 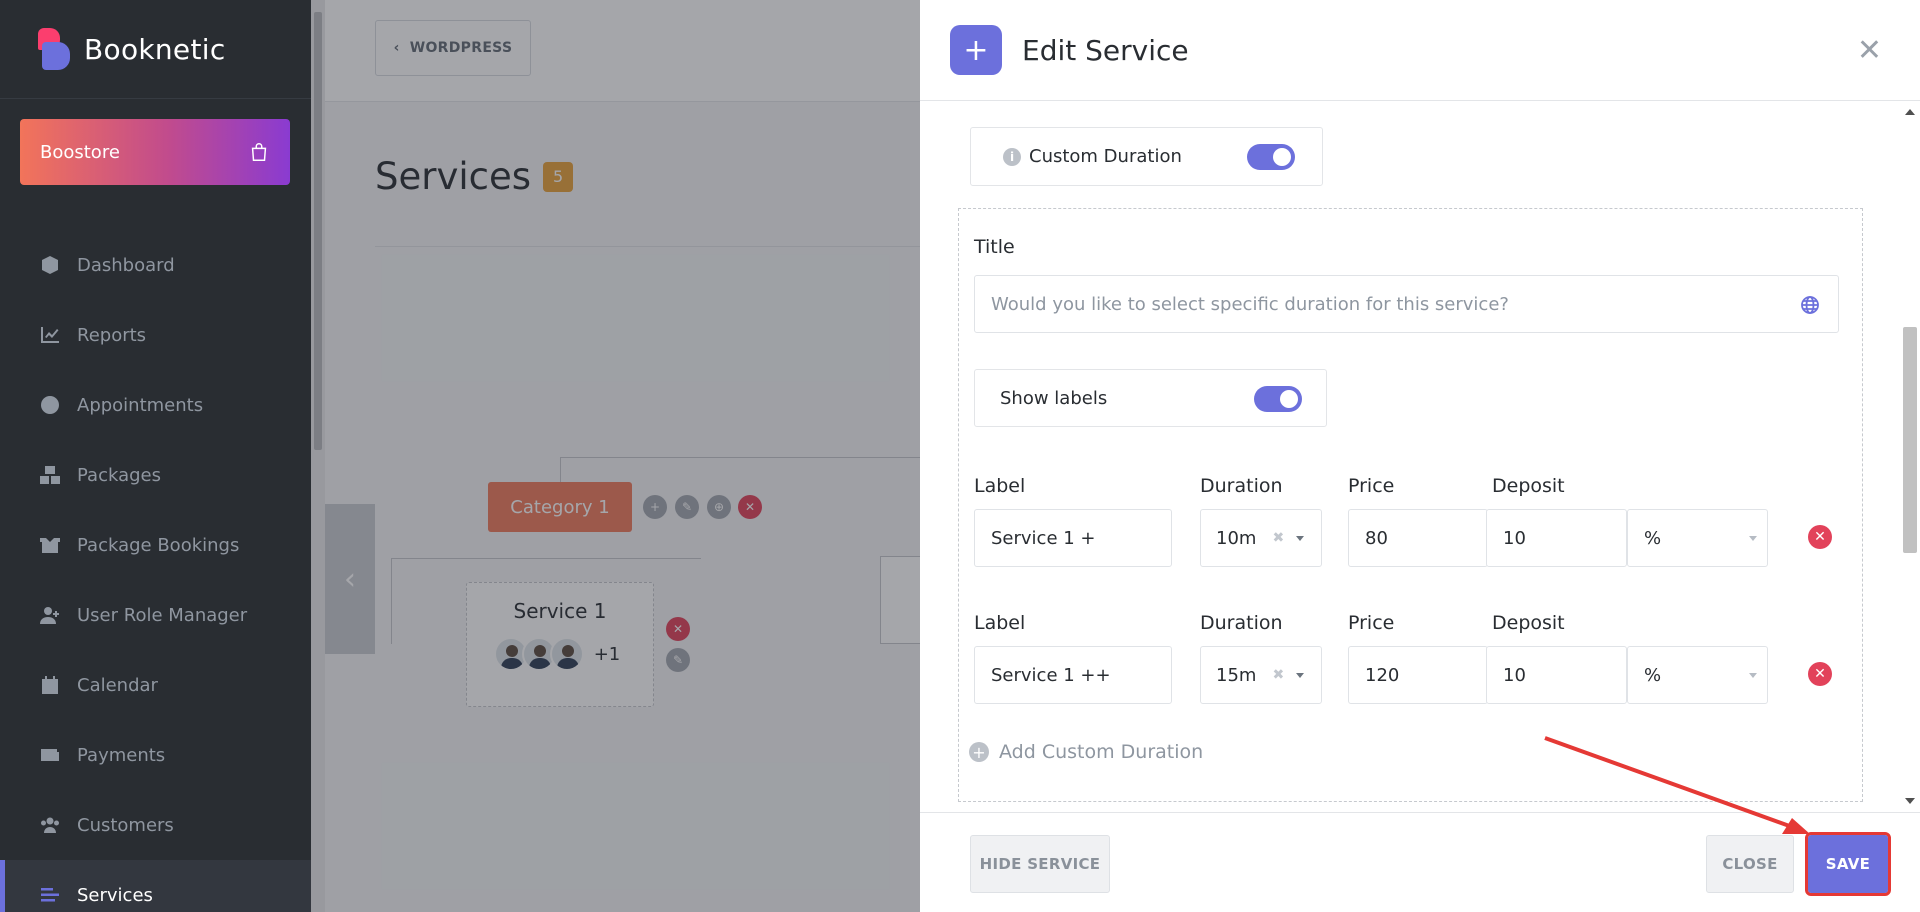 What do you see at coordinates (1236, 538) in the screenshot?
I see `duration-value: 10m` at bounding box center [1236, 538].